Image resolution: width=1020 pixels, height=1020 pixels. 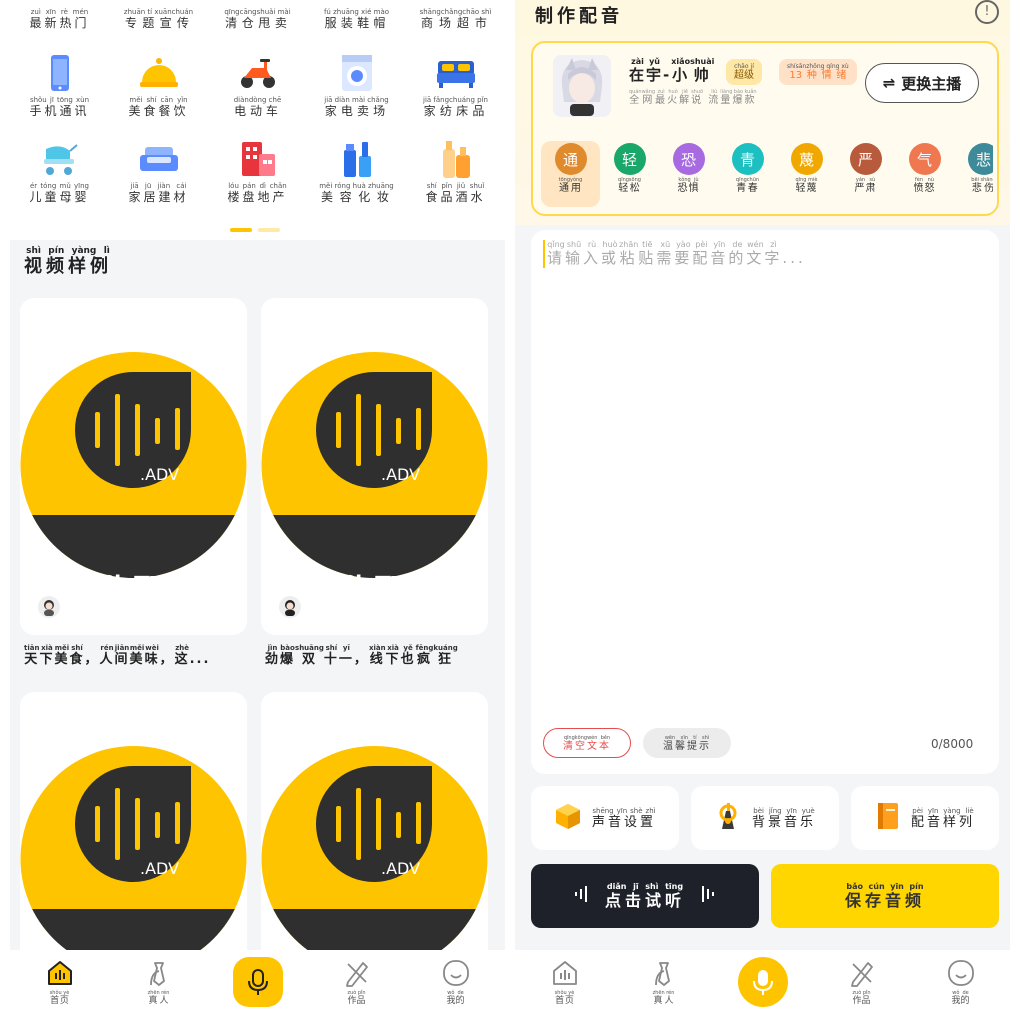 I want to click on sound-wave-icon, so click(x=582, y=896).